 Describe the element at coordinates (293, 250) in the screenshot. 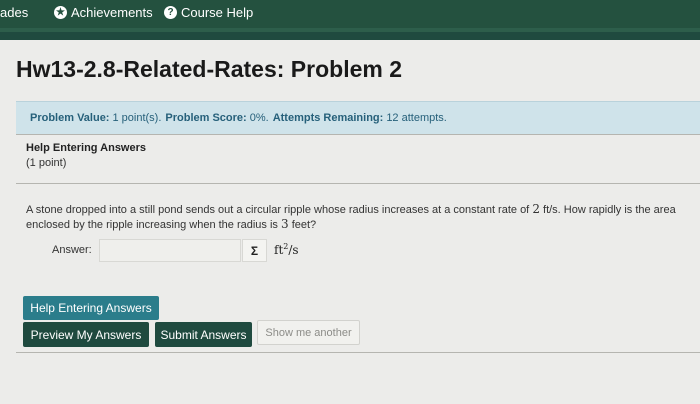

I see `unit-tail: /s` at that location.